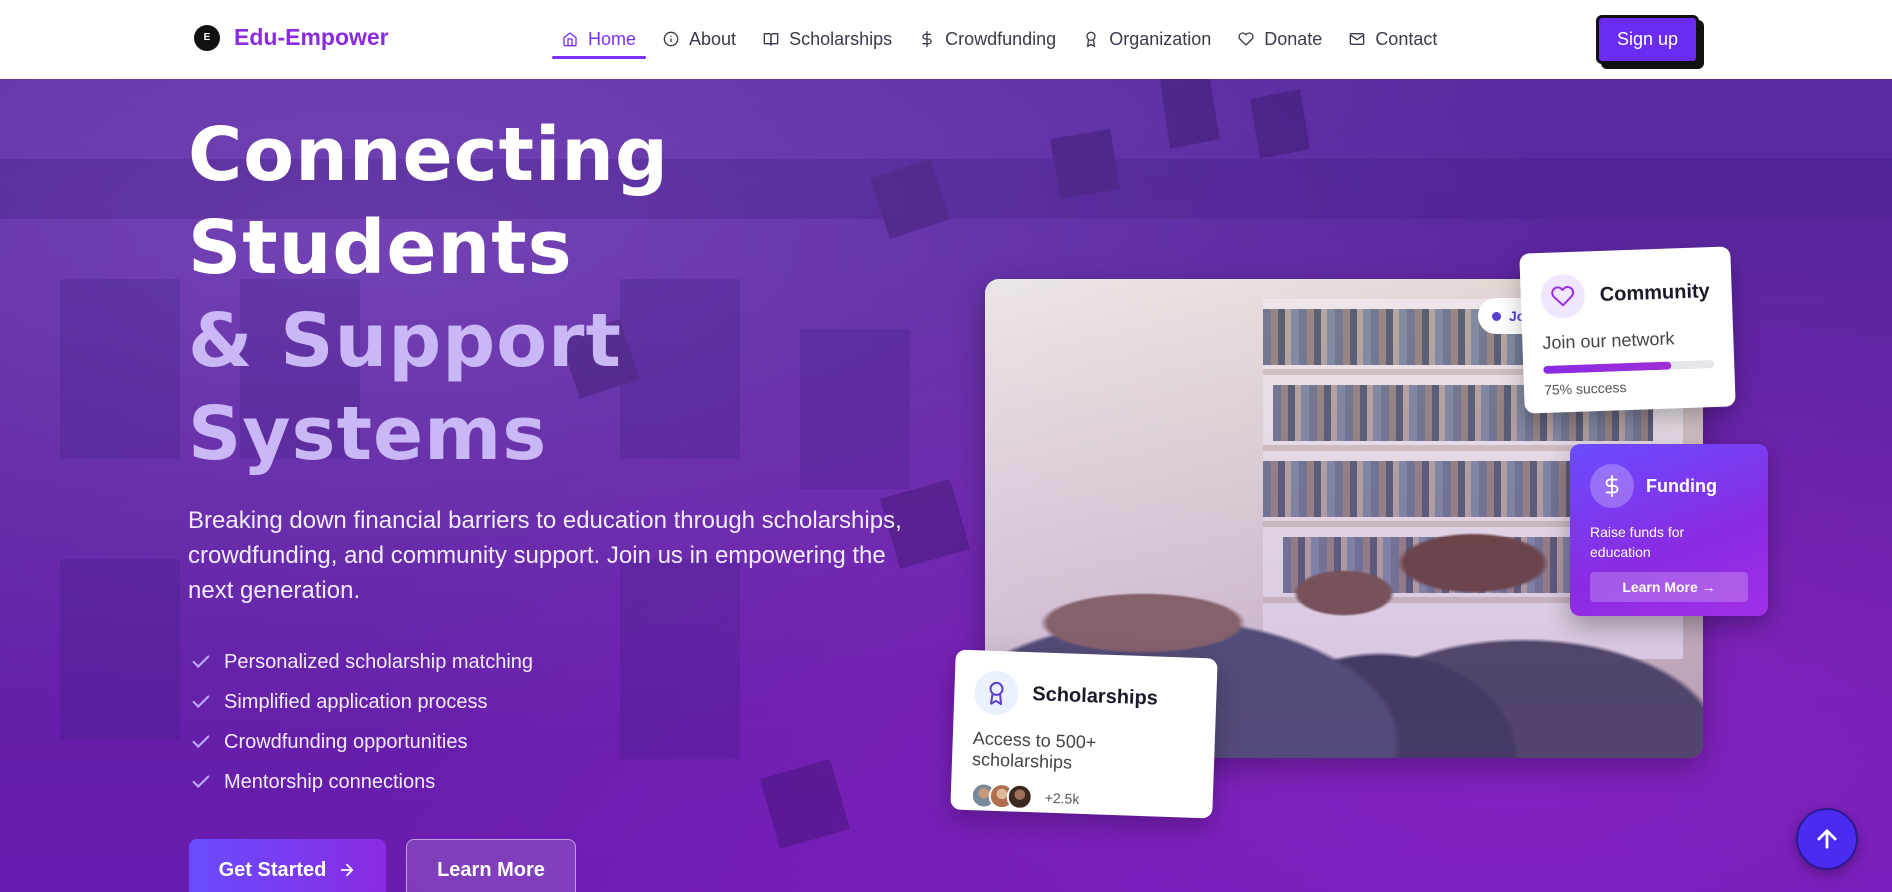 The image size is (1892, 892). I want to click on funding-icon-wrap, so click(1612, 486).